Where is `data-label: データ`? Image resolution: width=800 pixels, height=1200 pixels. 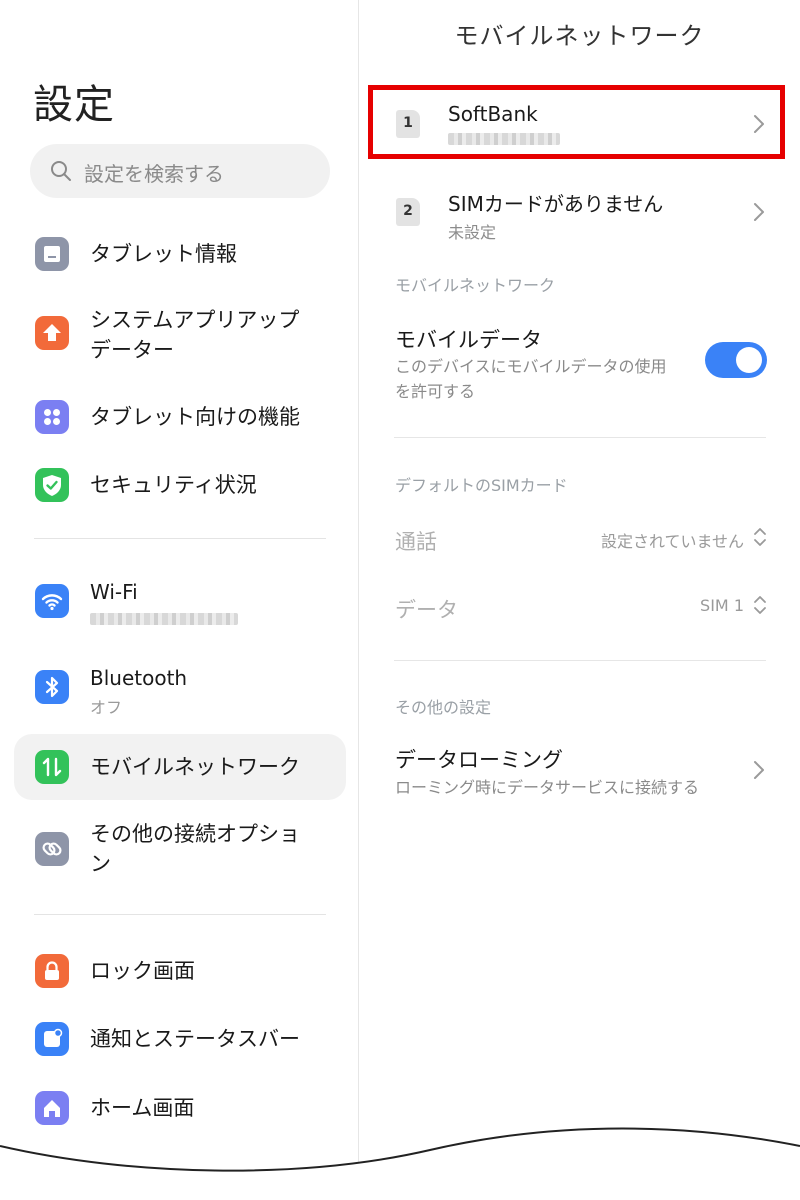
data-label: データ is located at coordinates (426, 610).